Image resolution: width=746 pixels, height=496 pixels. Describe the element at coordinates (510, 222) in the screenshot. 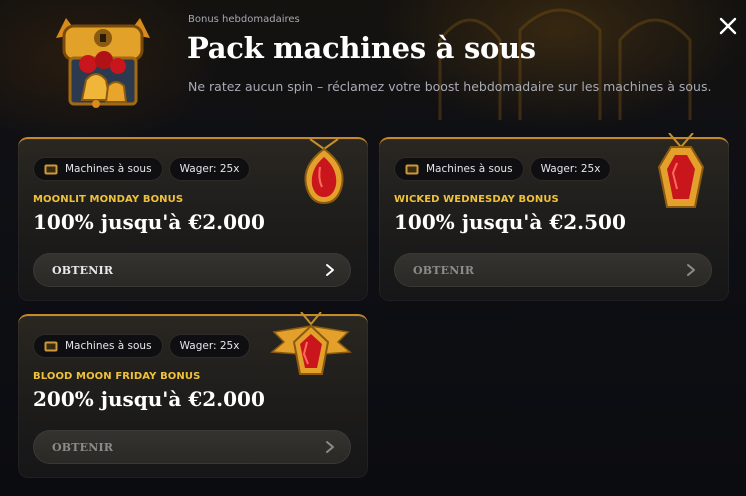

I see `bonus-amount: 100% jusqu'à €2.500` at that location.